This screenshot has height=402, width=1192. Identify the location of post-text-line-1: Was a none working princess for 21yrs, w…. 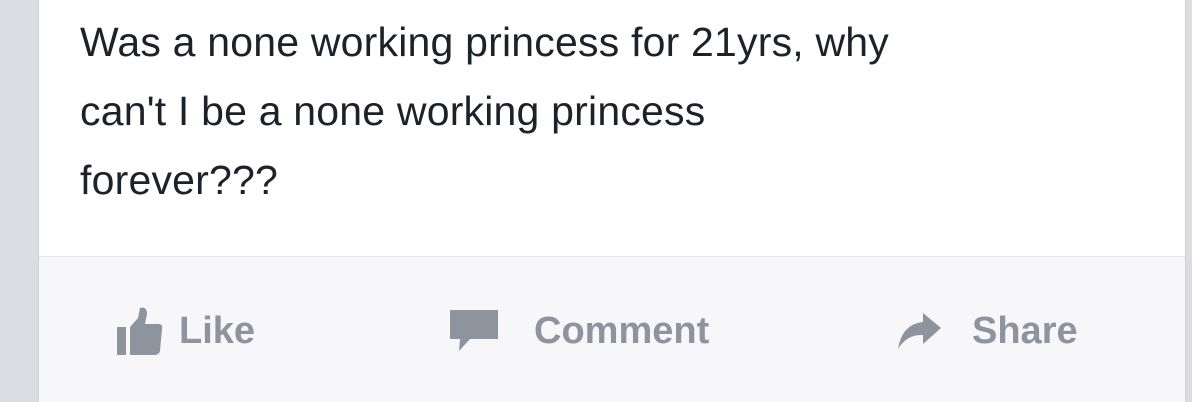
(484, 42).